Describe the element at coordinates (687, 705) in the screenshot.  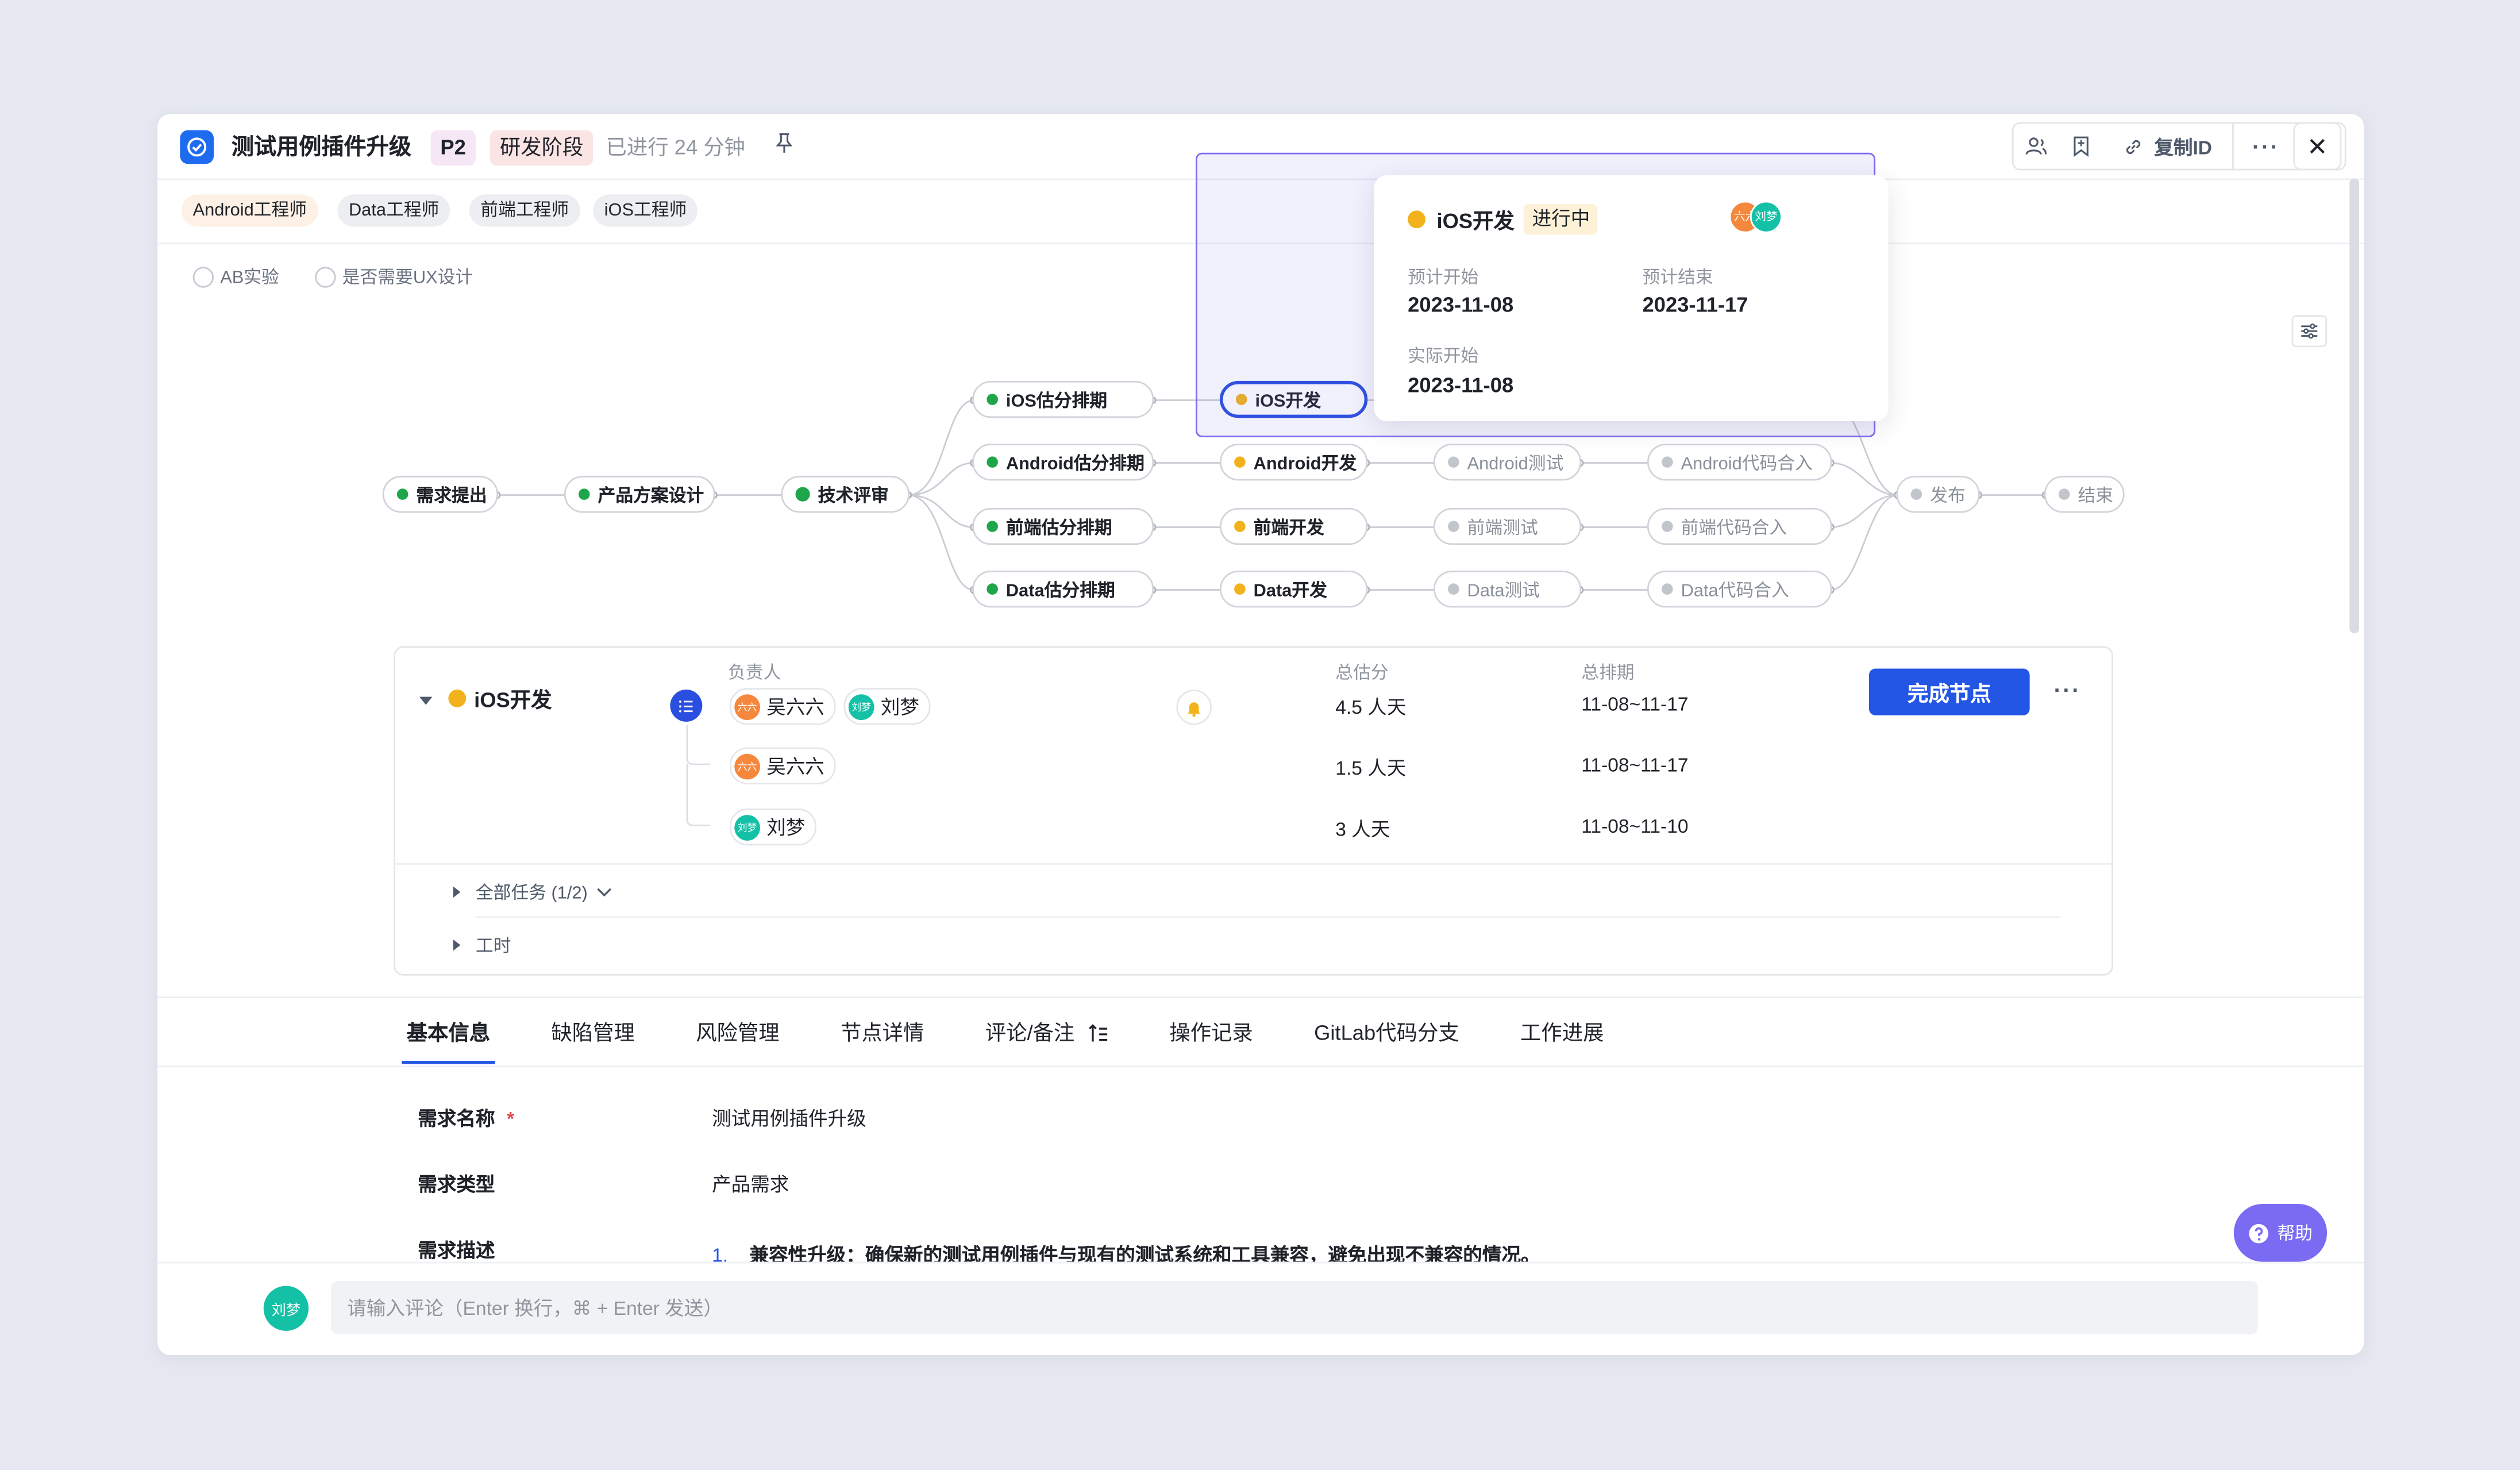
I see `subtask-list-icon` at that location.